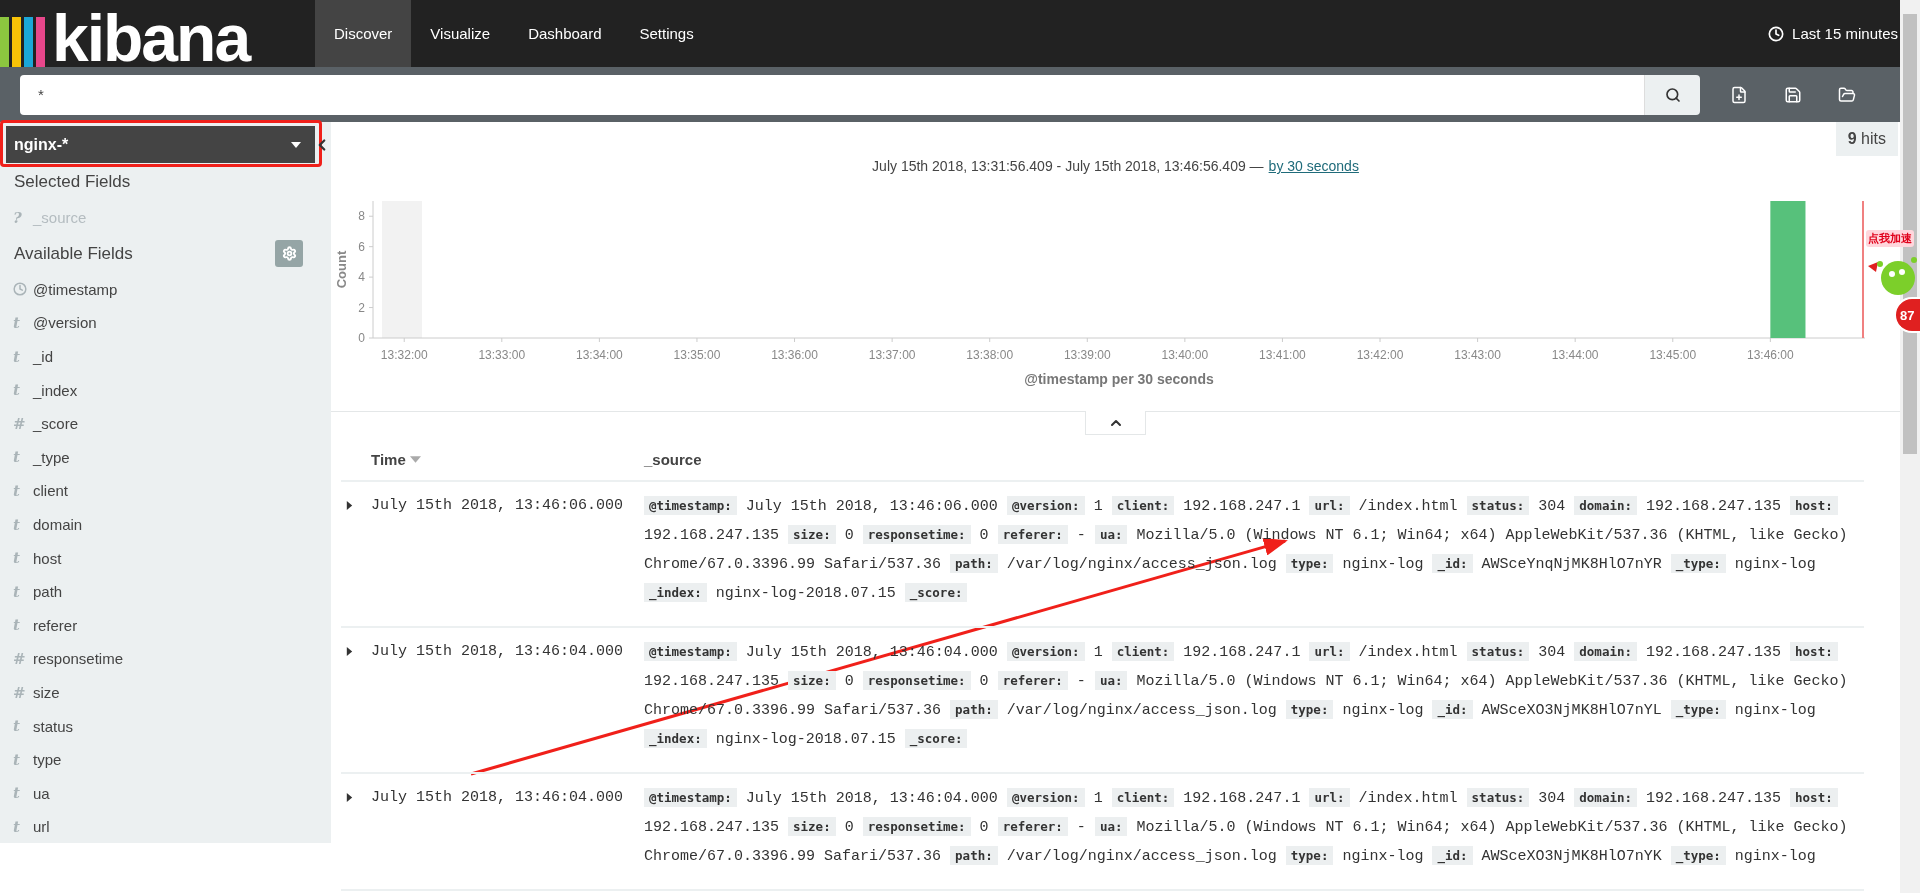 The image size is (1920, 893). Describe the element at coordinates (565, 33) in the screenshot. I see `nav-tab: Dashboard` at that location.